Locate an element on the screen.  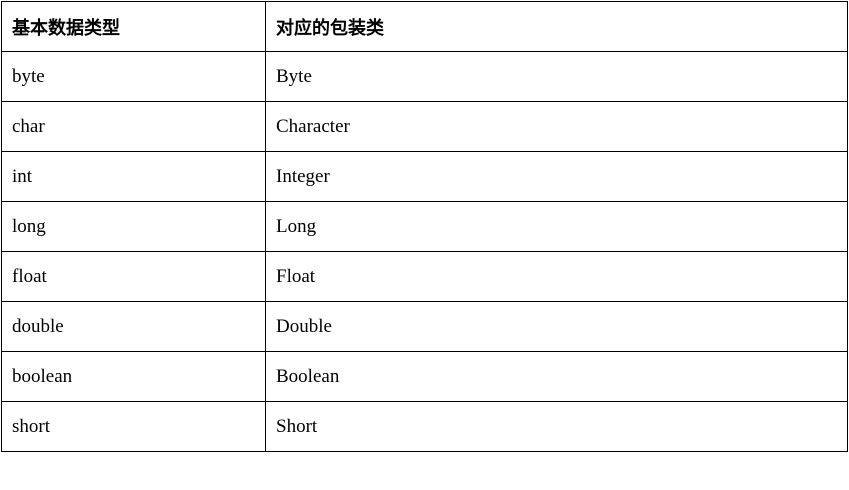
table-row: double Double is located at coordinates (424, 326).